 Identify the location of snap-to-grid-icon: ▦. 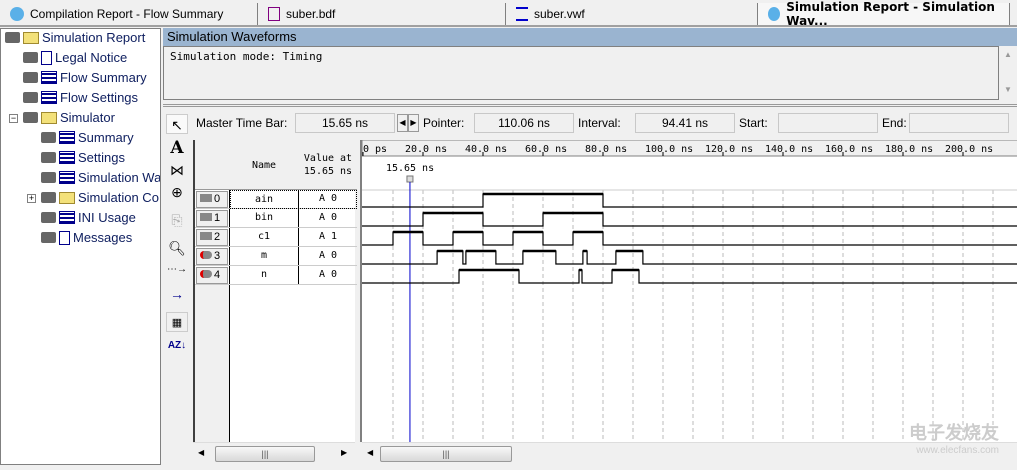
(177, 322).